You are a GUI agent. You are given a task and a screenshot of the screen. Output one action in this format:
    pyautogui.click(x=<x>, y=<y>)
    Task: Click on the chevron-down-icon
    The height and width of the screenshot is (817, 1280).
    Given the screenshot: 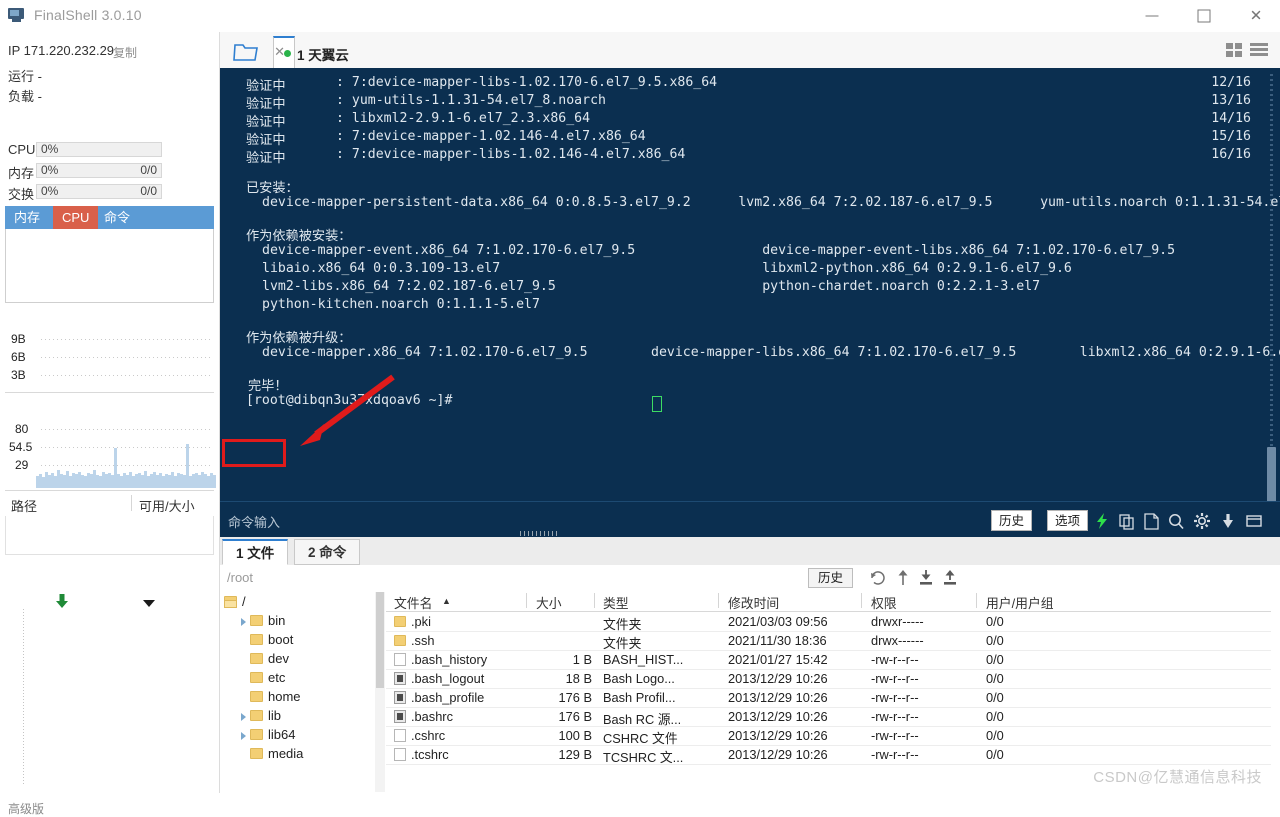 What is the action you would take?
    pyautogui.click(x=149, y=603)
    